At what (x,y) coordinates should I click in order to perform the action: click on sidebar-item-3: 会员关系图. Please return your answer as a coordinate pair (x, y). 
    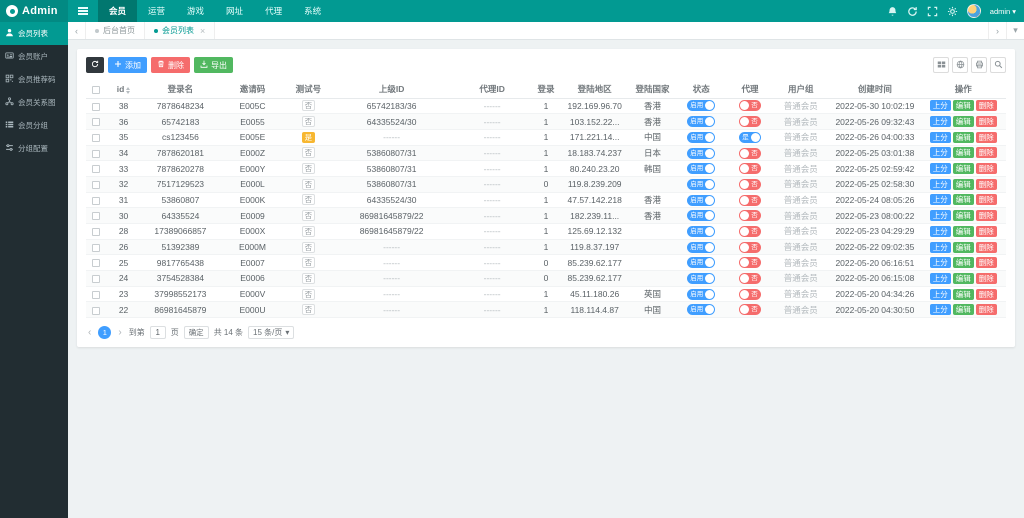
    Looking at the image, I should click on (34, 102).